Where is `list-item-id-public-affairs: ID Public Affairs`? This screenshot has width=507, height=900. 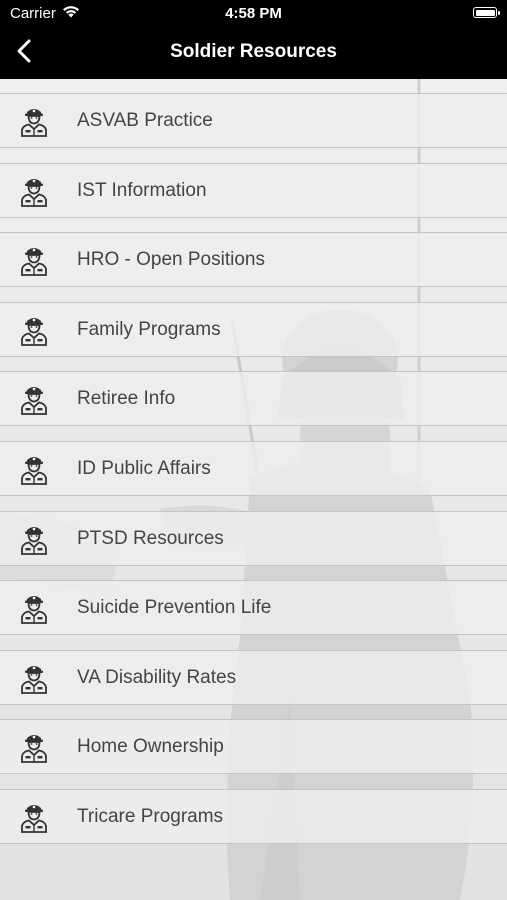 list-item-id-public-affairs: ID Public Affairs is located at coordinates (253, 468).